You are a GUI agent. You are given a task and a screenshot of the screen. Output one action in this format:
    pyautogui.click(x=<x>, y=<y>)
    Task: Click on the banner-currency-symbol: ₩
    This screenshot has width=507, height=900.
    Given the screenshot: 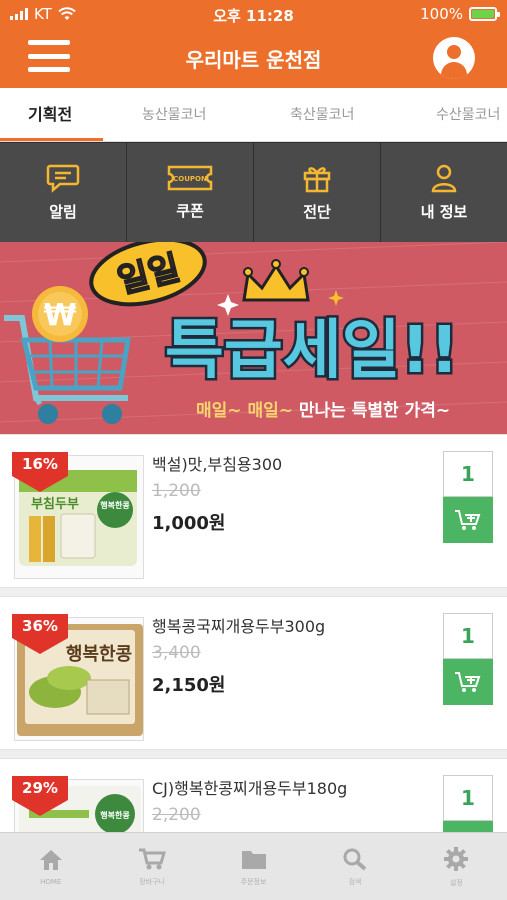 What is the action you would take?
    pyautogui.click(x=59, y=315)
    